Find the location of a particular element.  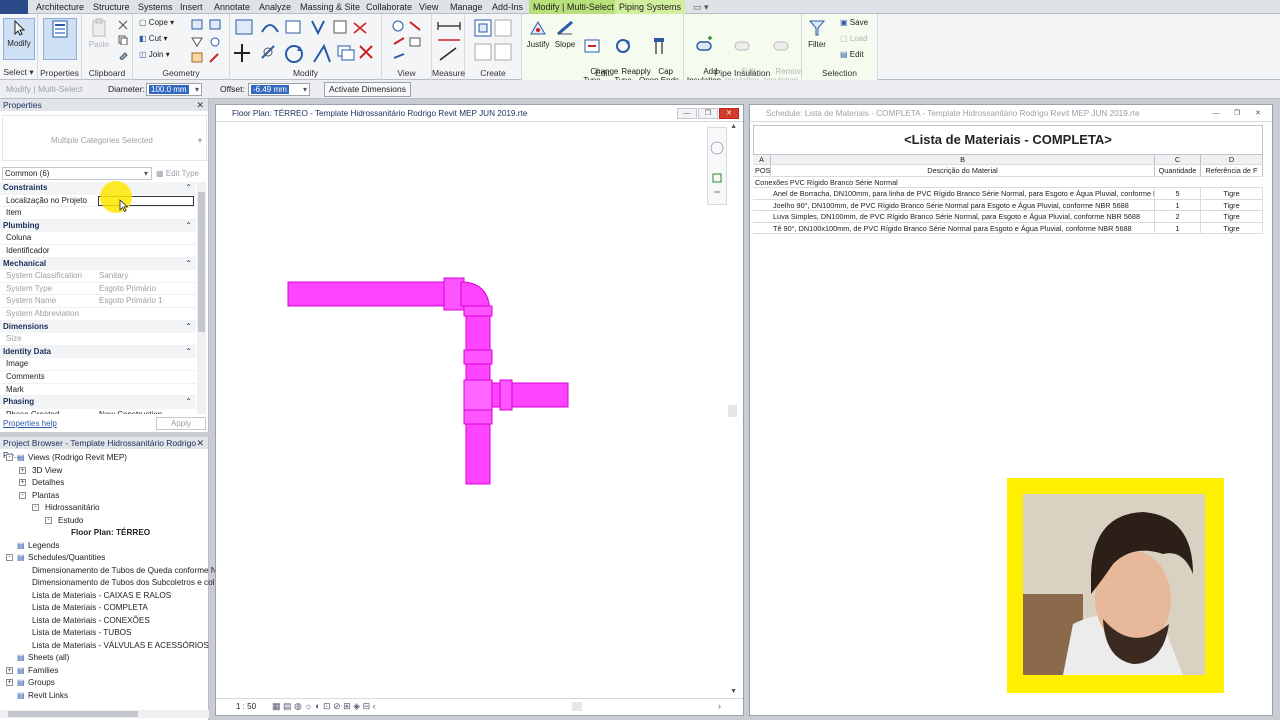

scroll-up-icon: ▲ is located at coordinates (733, 126).